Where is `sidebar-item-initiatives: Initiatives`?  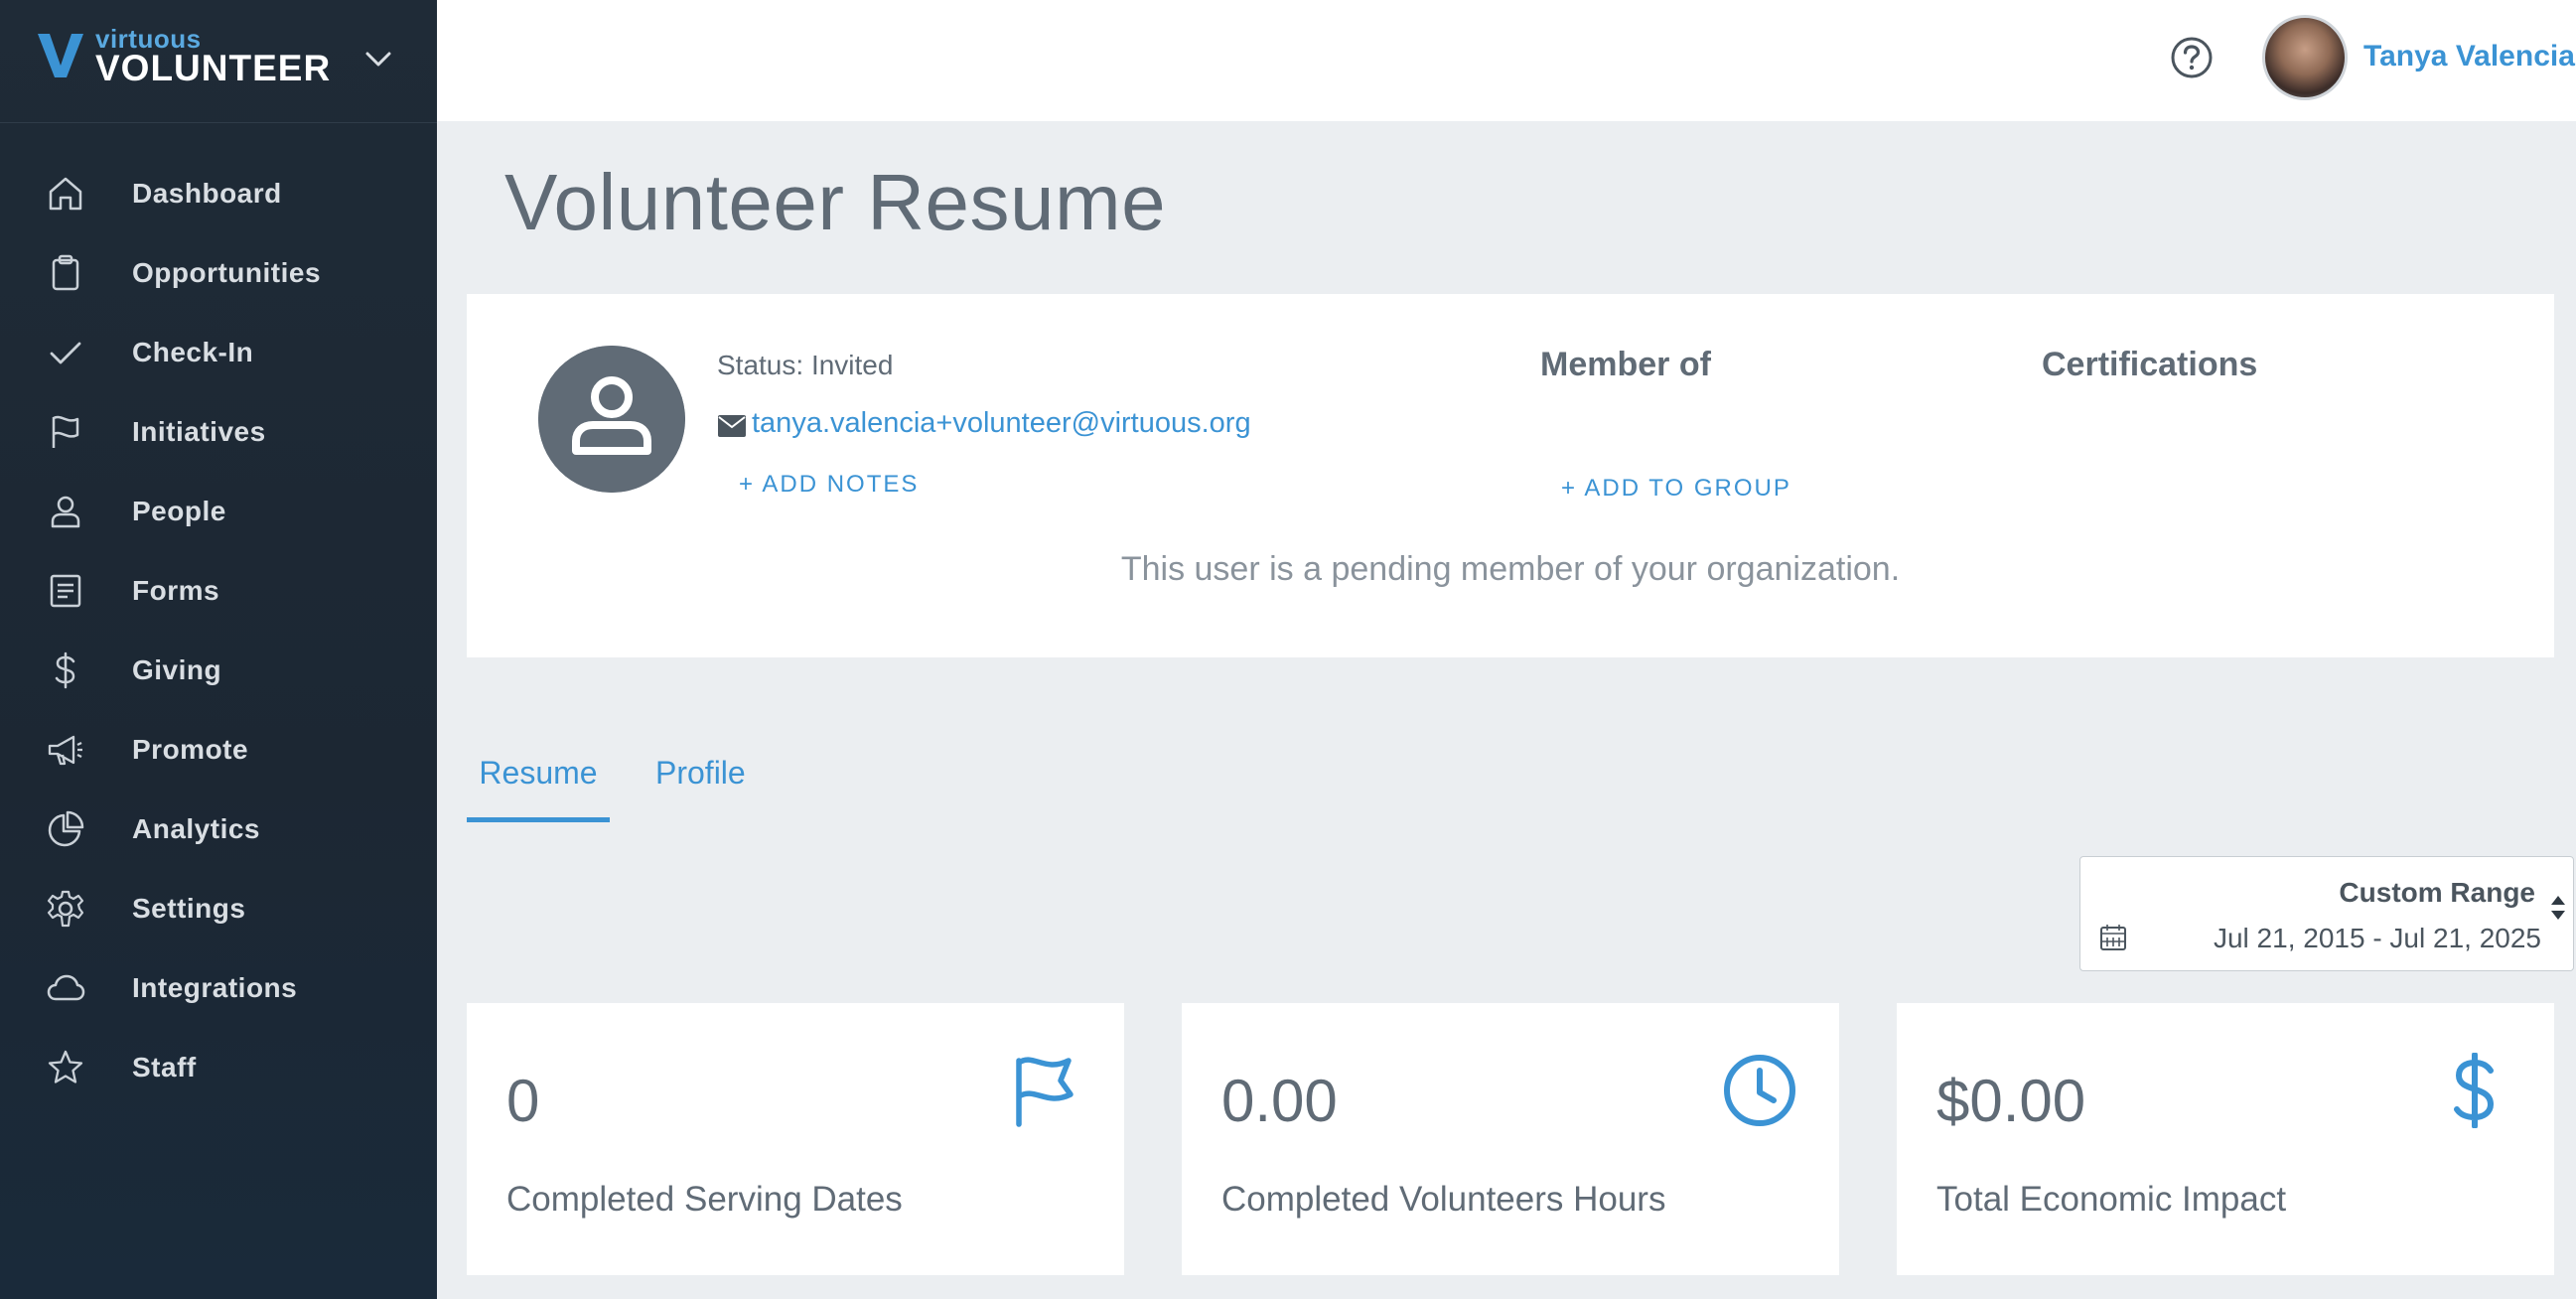
sidebar-item-initiatives: Initiatives is located at coordinates (219, 432).